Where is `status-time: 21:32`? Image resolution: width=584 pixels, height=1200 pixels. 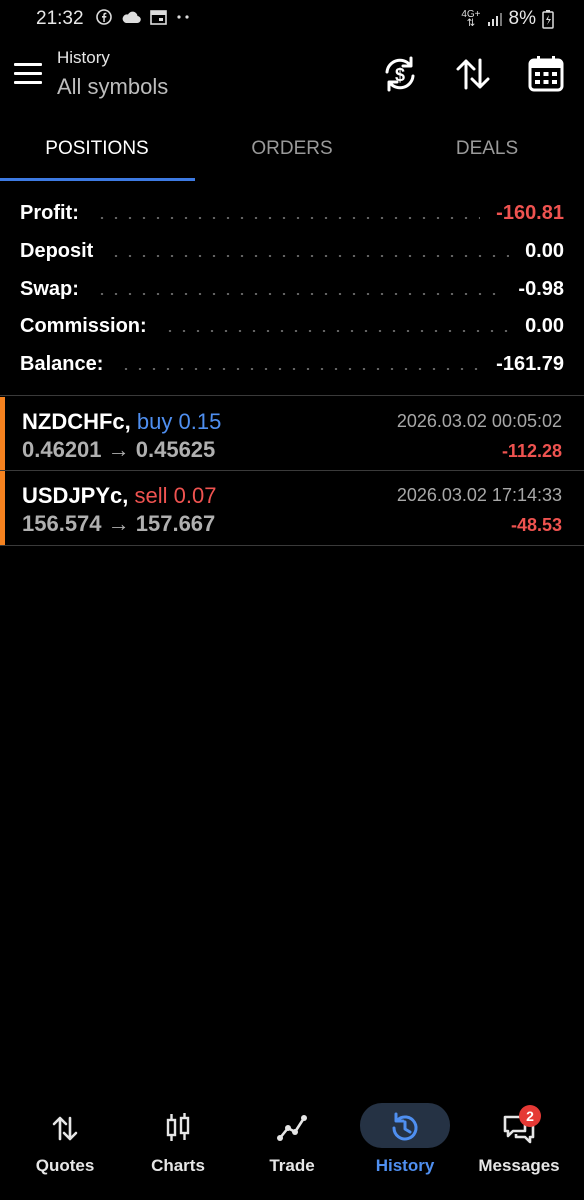 status-time: 21:32 is located at coordinates (60, 18).